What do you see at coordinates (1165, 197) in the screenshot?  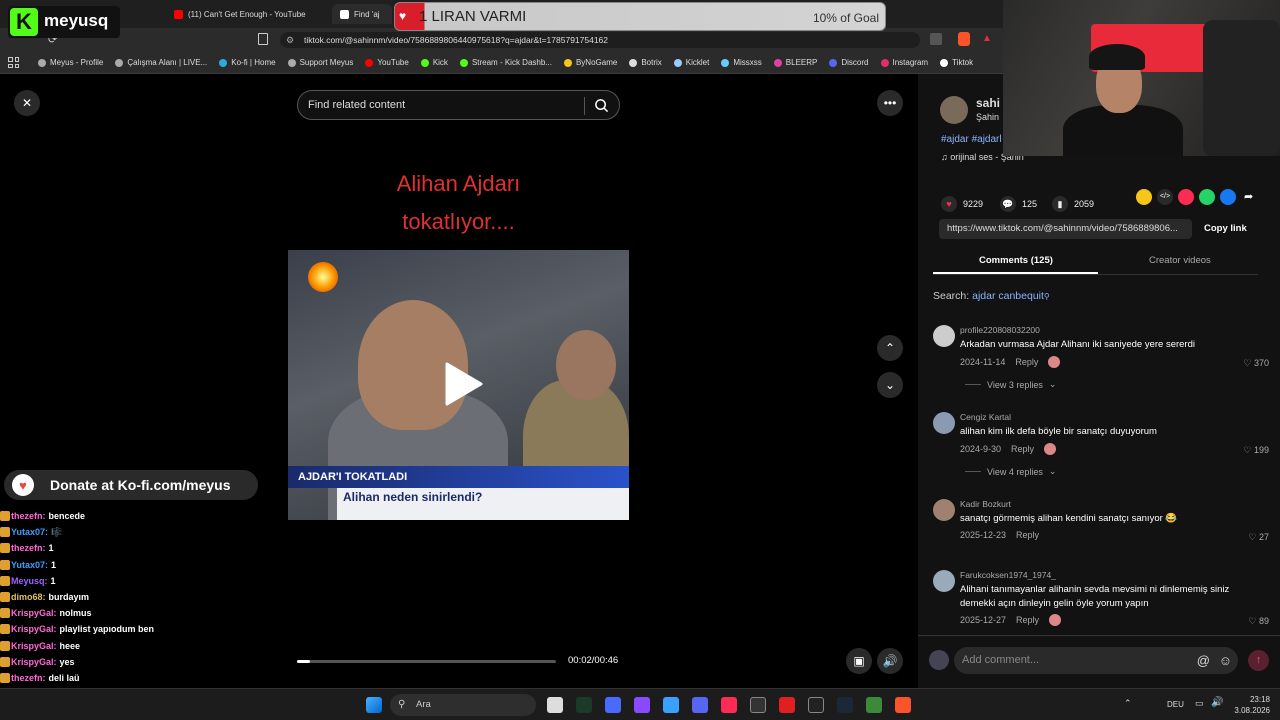 I see `embed-icon: </>` at bounding box center [1165, 197].